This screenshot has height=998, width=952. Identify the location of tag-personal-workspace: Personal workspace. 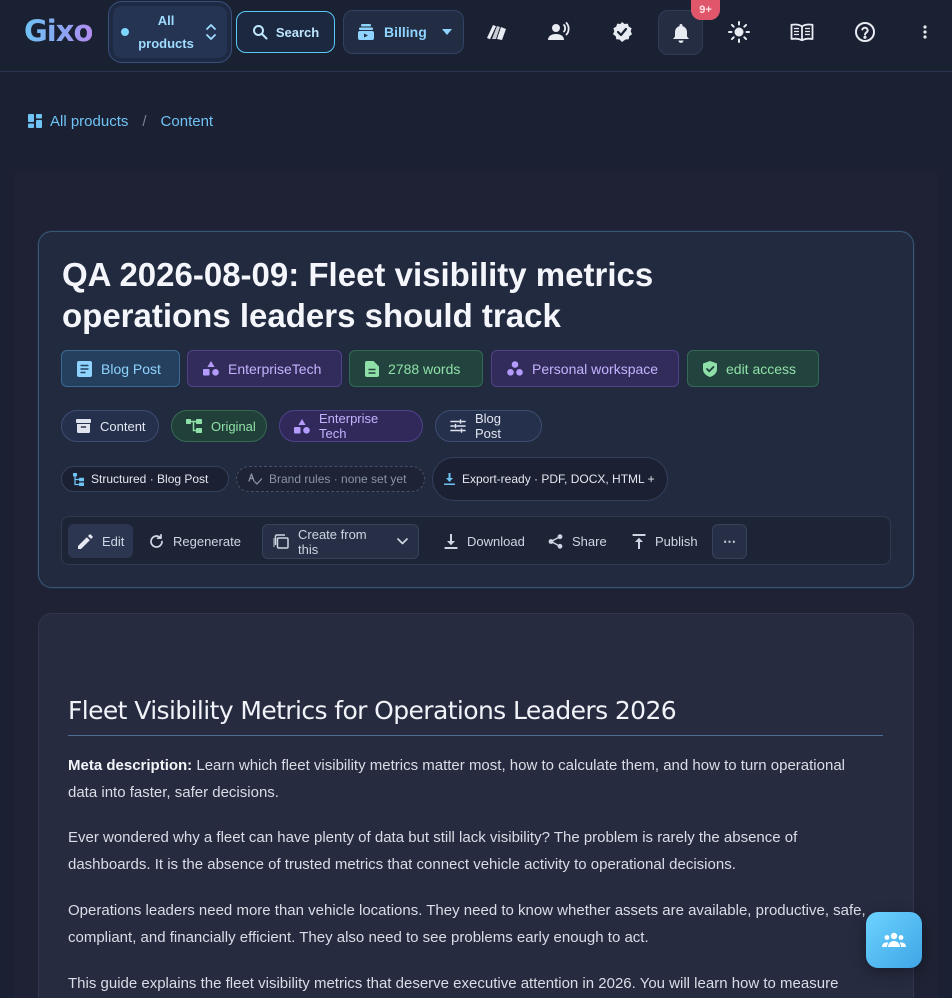
(585, 368).